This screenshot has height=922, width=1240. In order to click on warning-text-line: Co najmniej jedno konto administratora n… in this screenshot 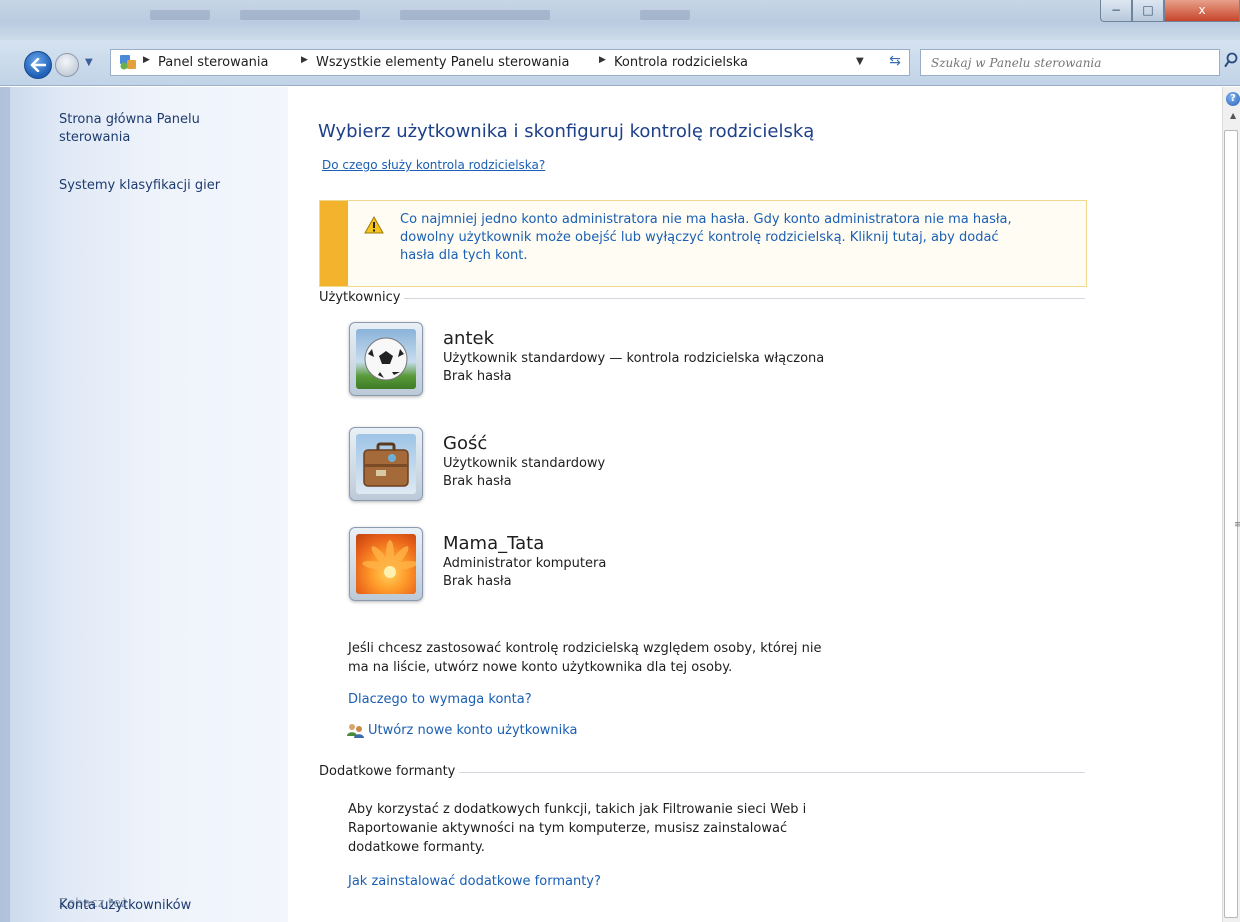, I will do `click(706, 219)`.